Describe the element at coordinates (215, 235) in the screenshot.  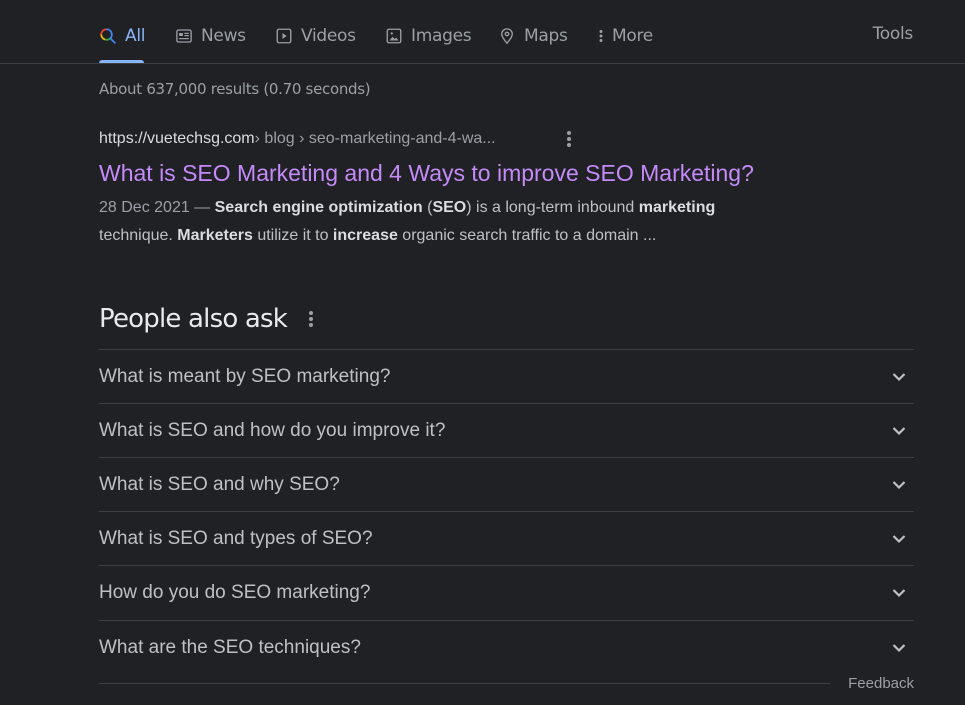
I see `snippet-bold: Marketers` at that location.